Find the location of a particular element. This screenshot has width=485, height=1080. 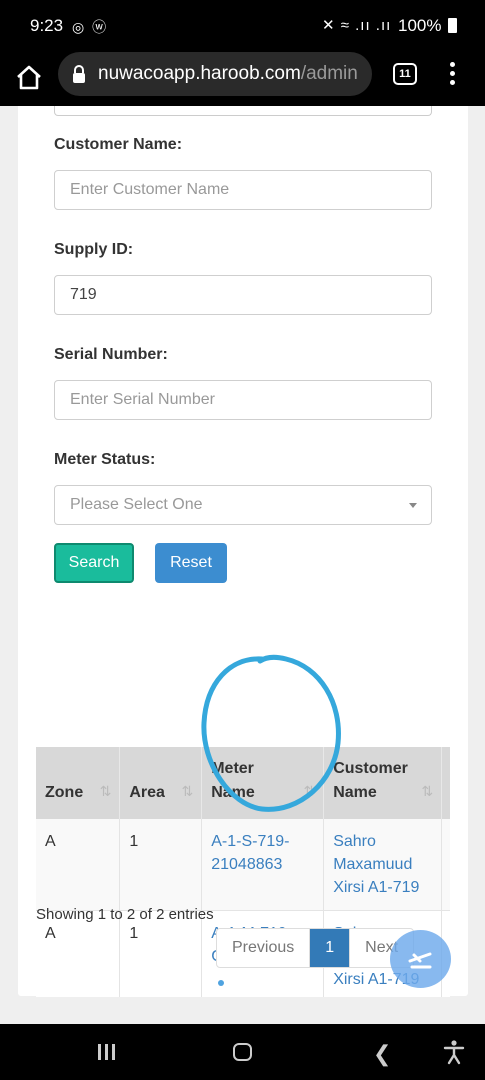

address-bar: nuwacoapp.haroob.com/admin is located at coordinates (215, 74).